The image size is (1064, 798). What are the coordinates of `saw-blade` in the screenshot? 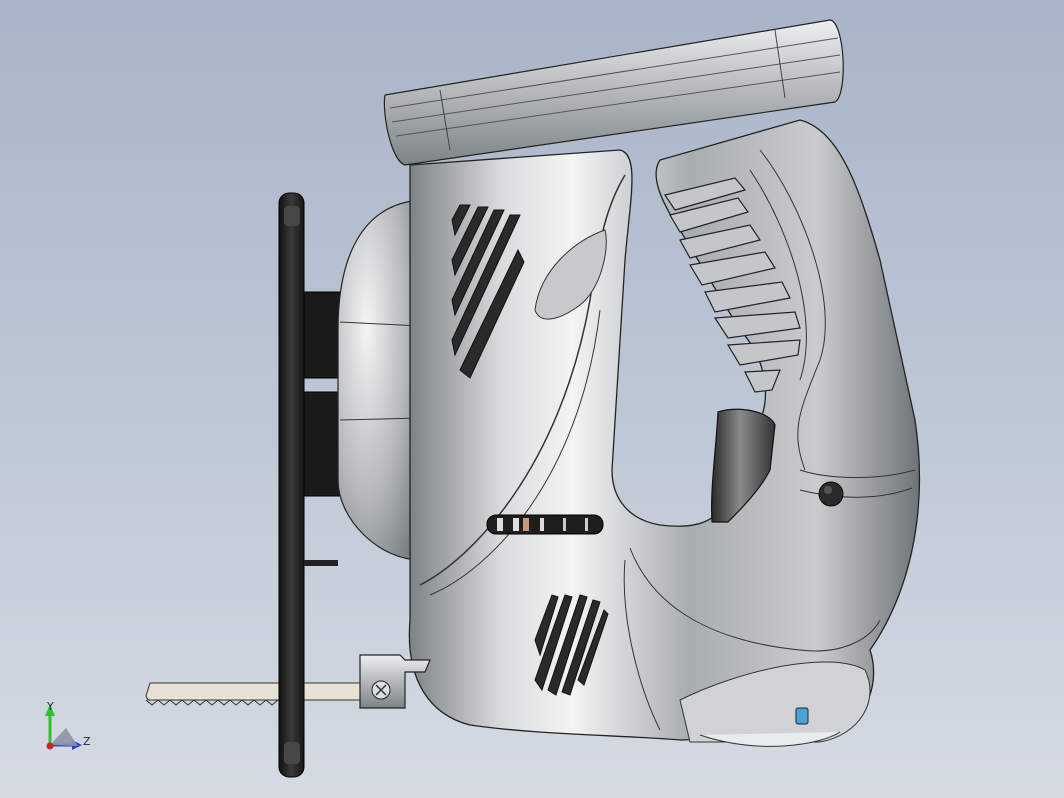 It's located at (253, 694).